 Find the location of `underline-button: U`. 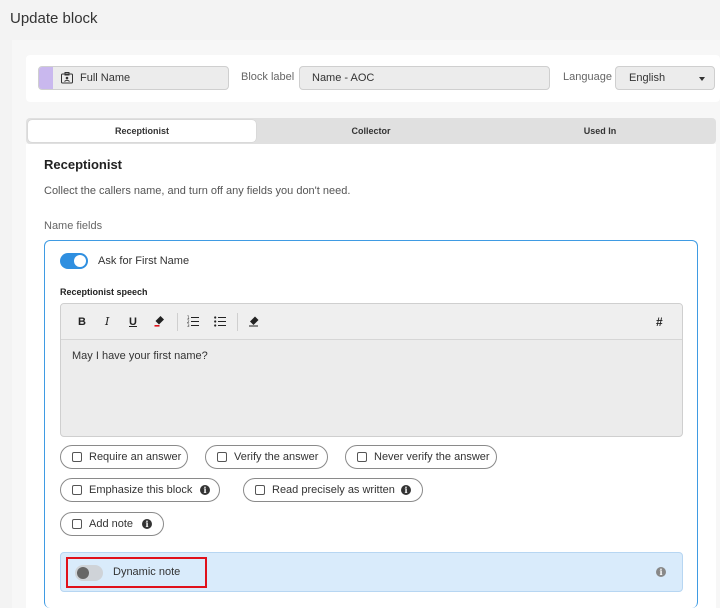

underline-button: U is located at coordinates (133, 322).